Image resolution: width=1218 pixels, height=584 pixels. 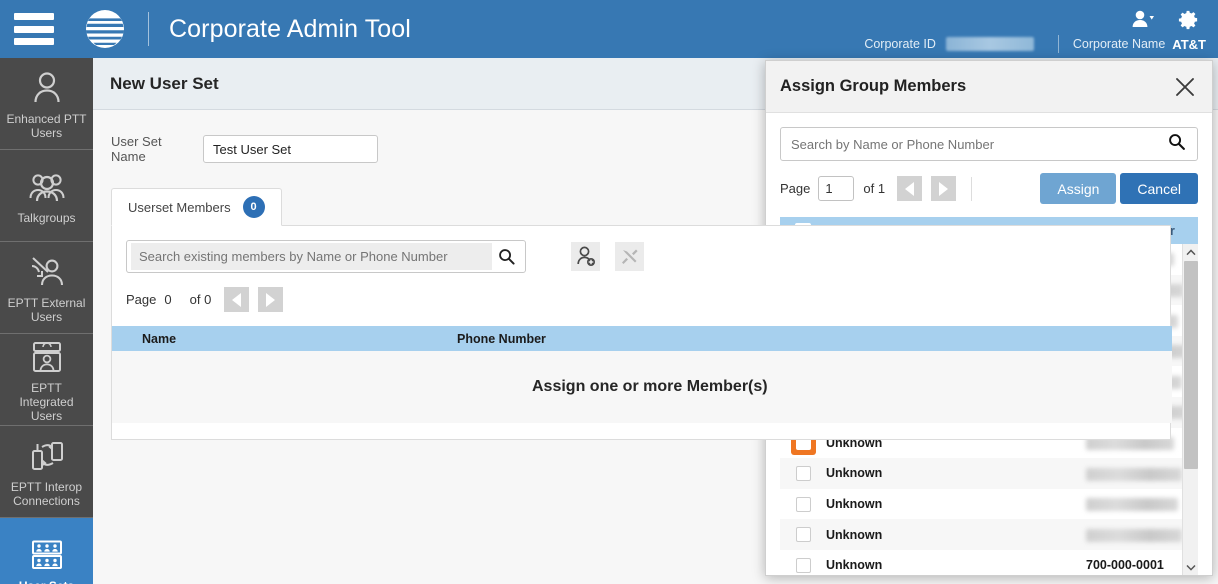 What do you see at coordinates (253, 207) in the screenshot?
I see `tab-badge-count: 0` at bounding box center [253, 207].